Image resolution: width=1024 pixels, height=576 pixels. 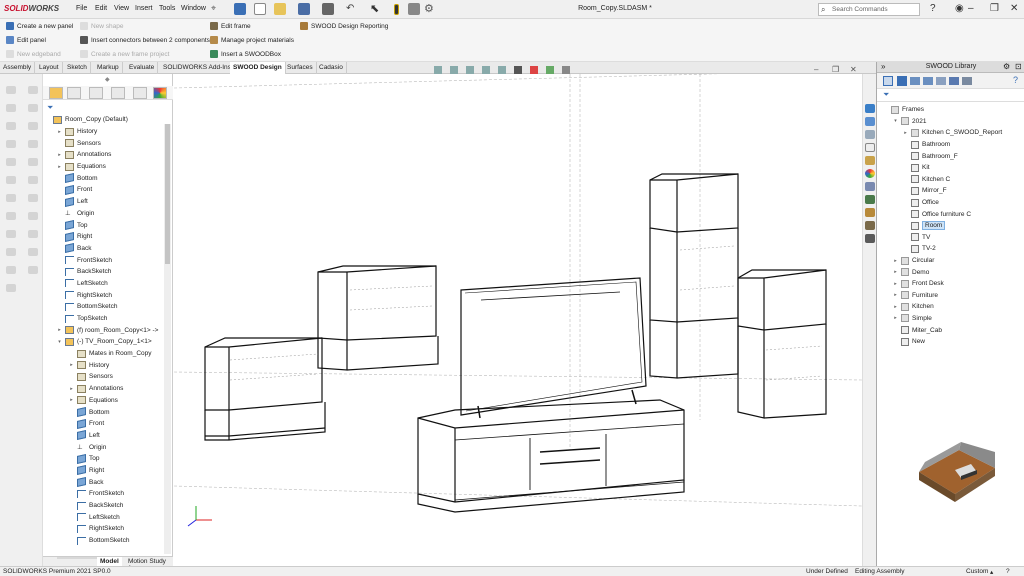 I want to click on file-explorer-icon, so click(x=870, y=134).